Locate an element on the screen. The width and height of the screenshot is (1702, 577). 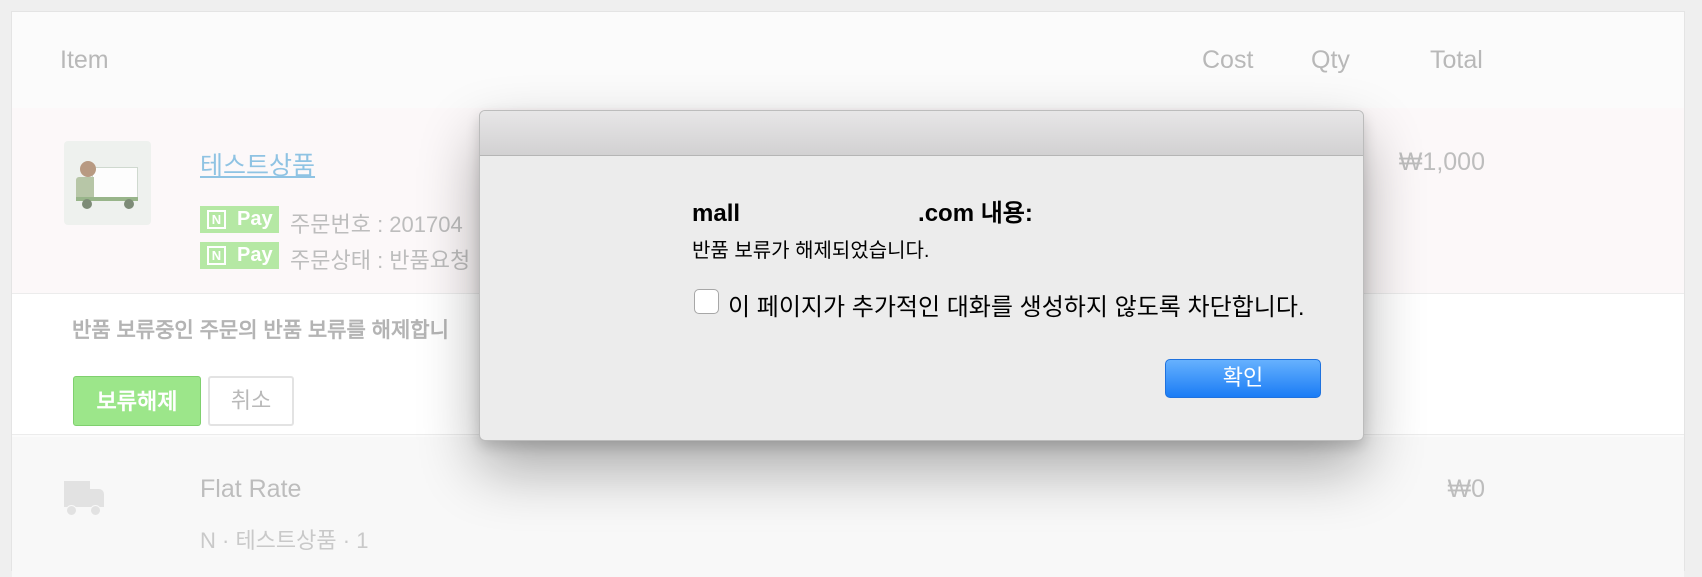
ok-button: 확인 is located at coordinates (1243, 378).